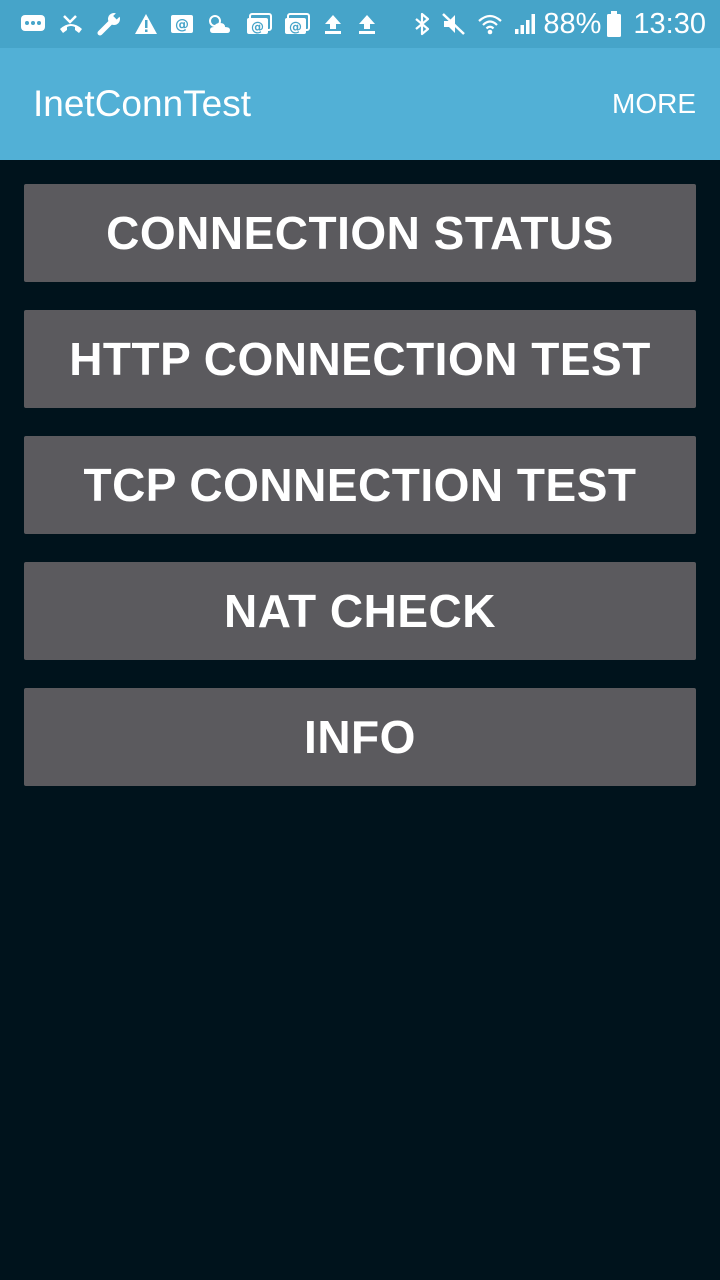  What do you see at coordinates (360, 611) in the screenshot?
I see `nat-check-button: NAT CHECK` at bounding box center [360, 611].